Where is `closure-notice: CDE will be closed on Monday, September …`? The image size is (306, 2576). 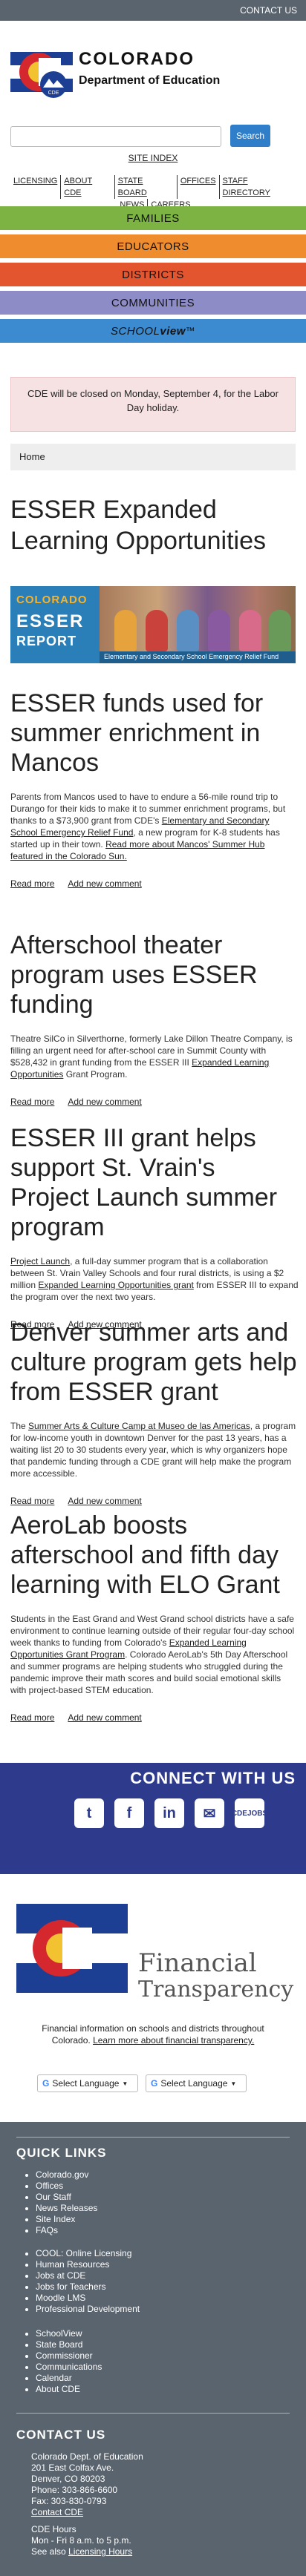
closure-notice: CDE will be closed on Monday, September … is located at coordinates (153, 404).